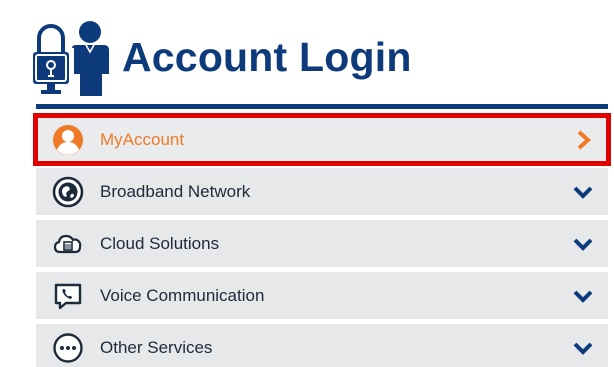 This screenshot has width=614, height=367. I want to click on phone-icon, so click(68, 296).